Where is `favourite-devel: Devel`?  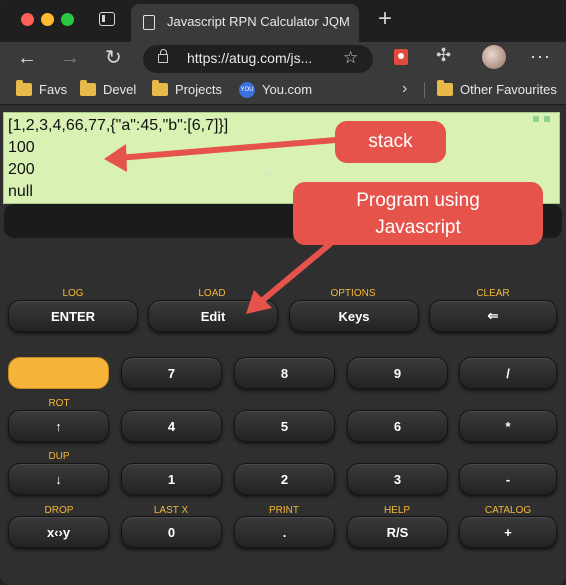
favourite-devel: Devel is located at coordinates (112, 90).